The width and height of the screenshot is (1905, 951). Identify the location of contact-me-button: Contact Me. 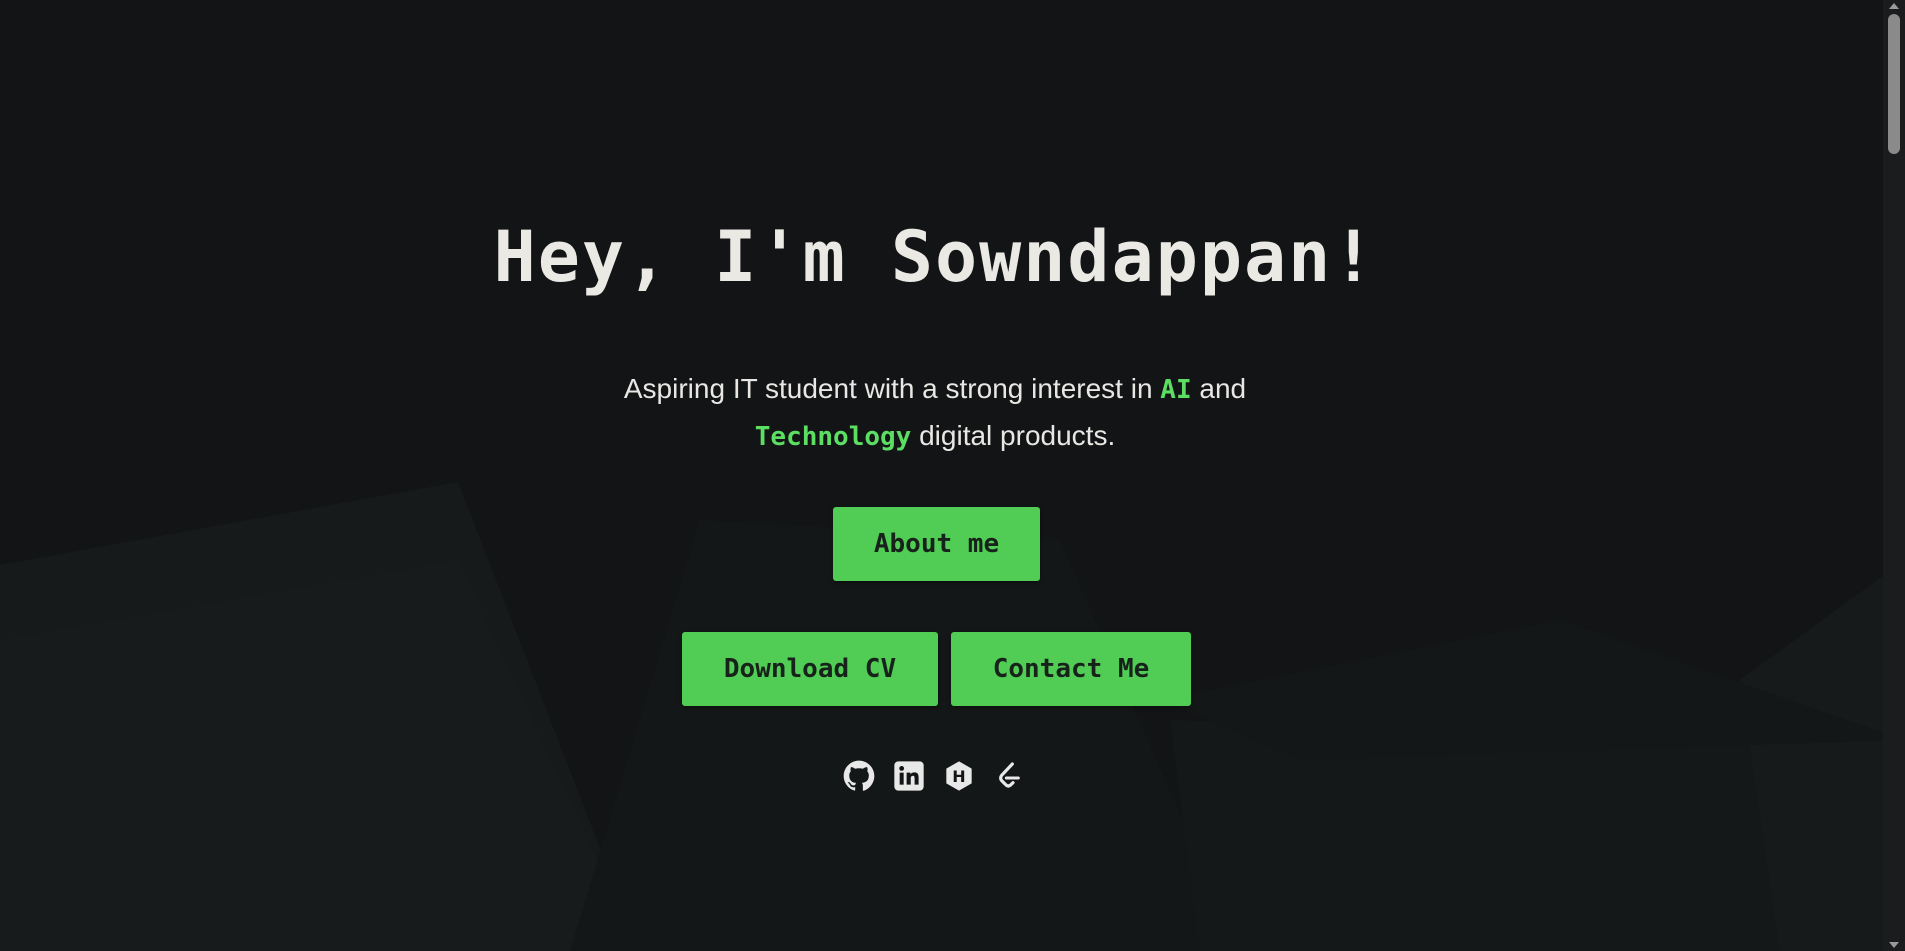
(1071, 669).